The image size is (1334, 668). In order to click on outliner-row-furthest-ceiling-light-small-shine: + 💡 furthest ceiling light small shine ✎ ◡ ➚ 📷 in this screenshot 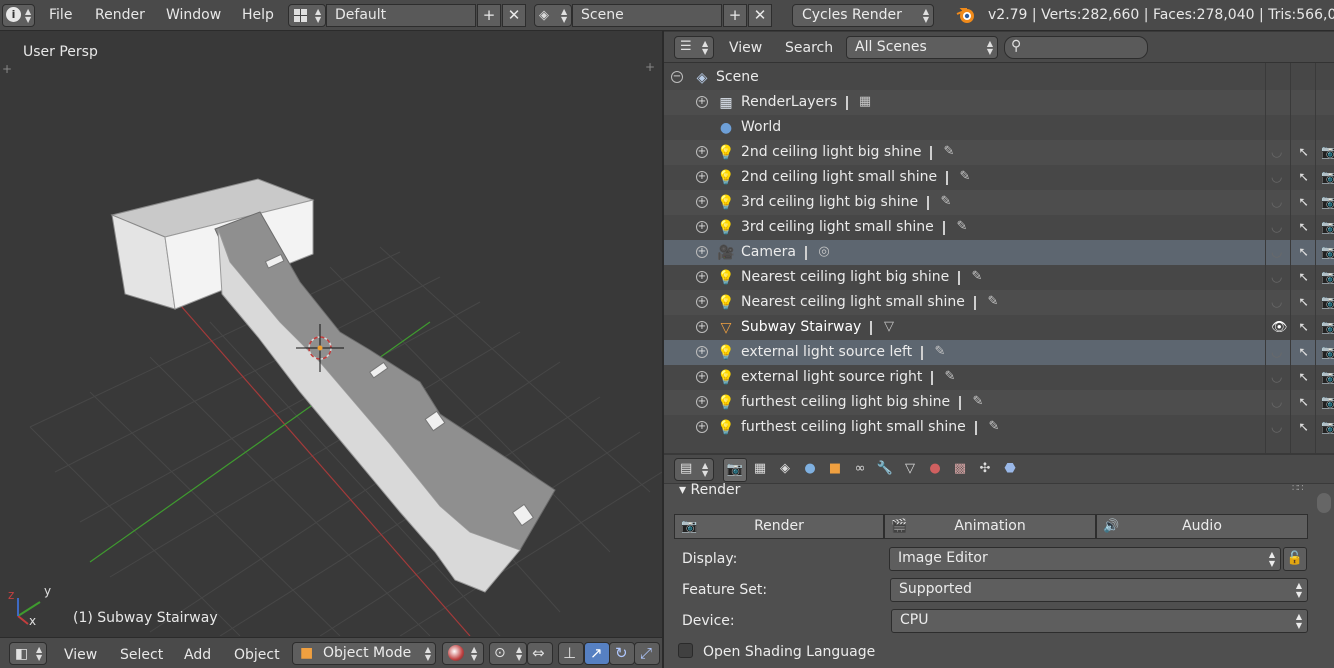, I will do `click(999, 427)`.